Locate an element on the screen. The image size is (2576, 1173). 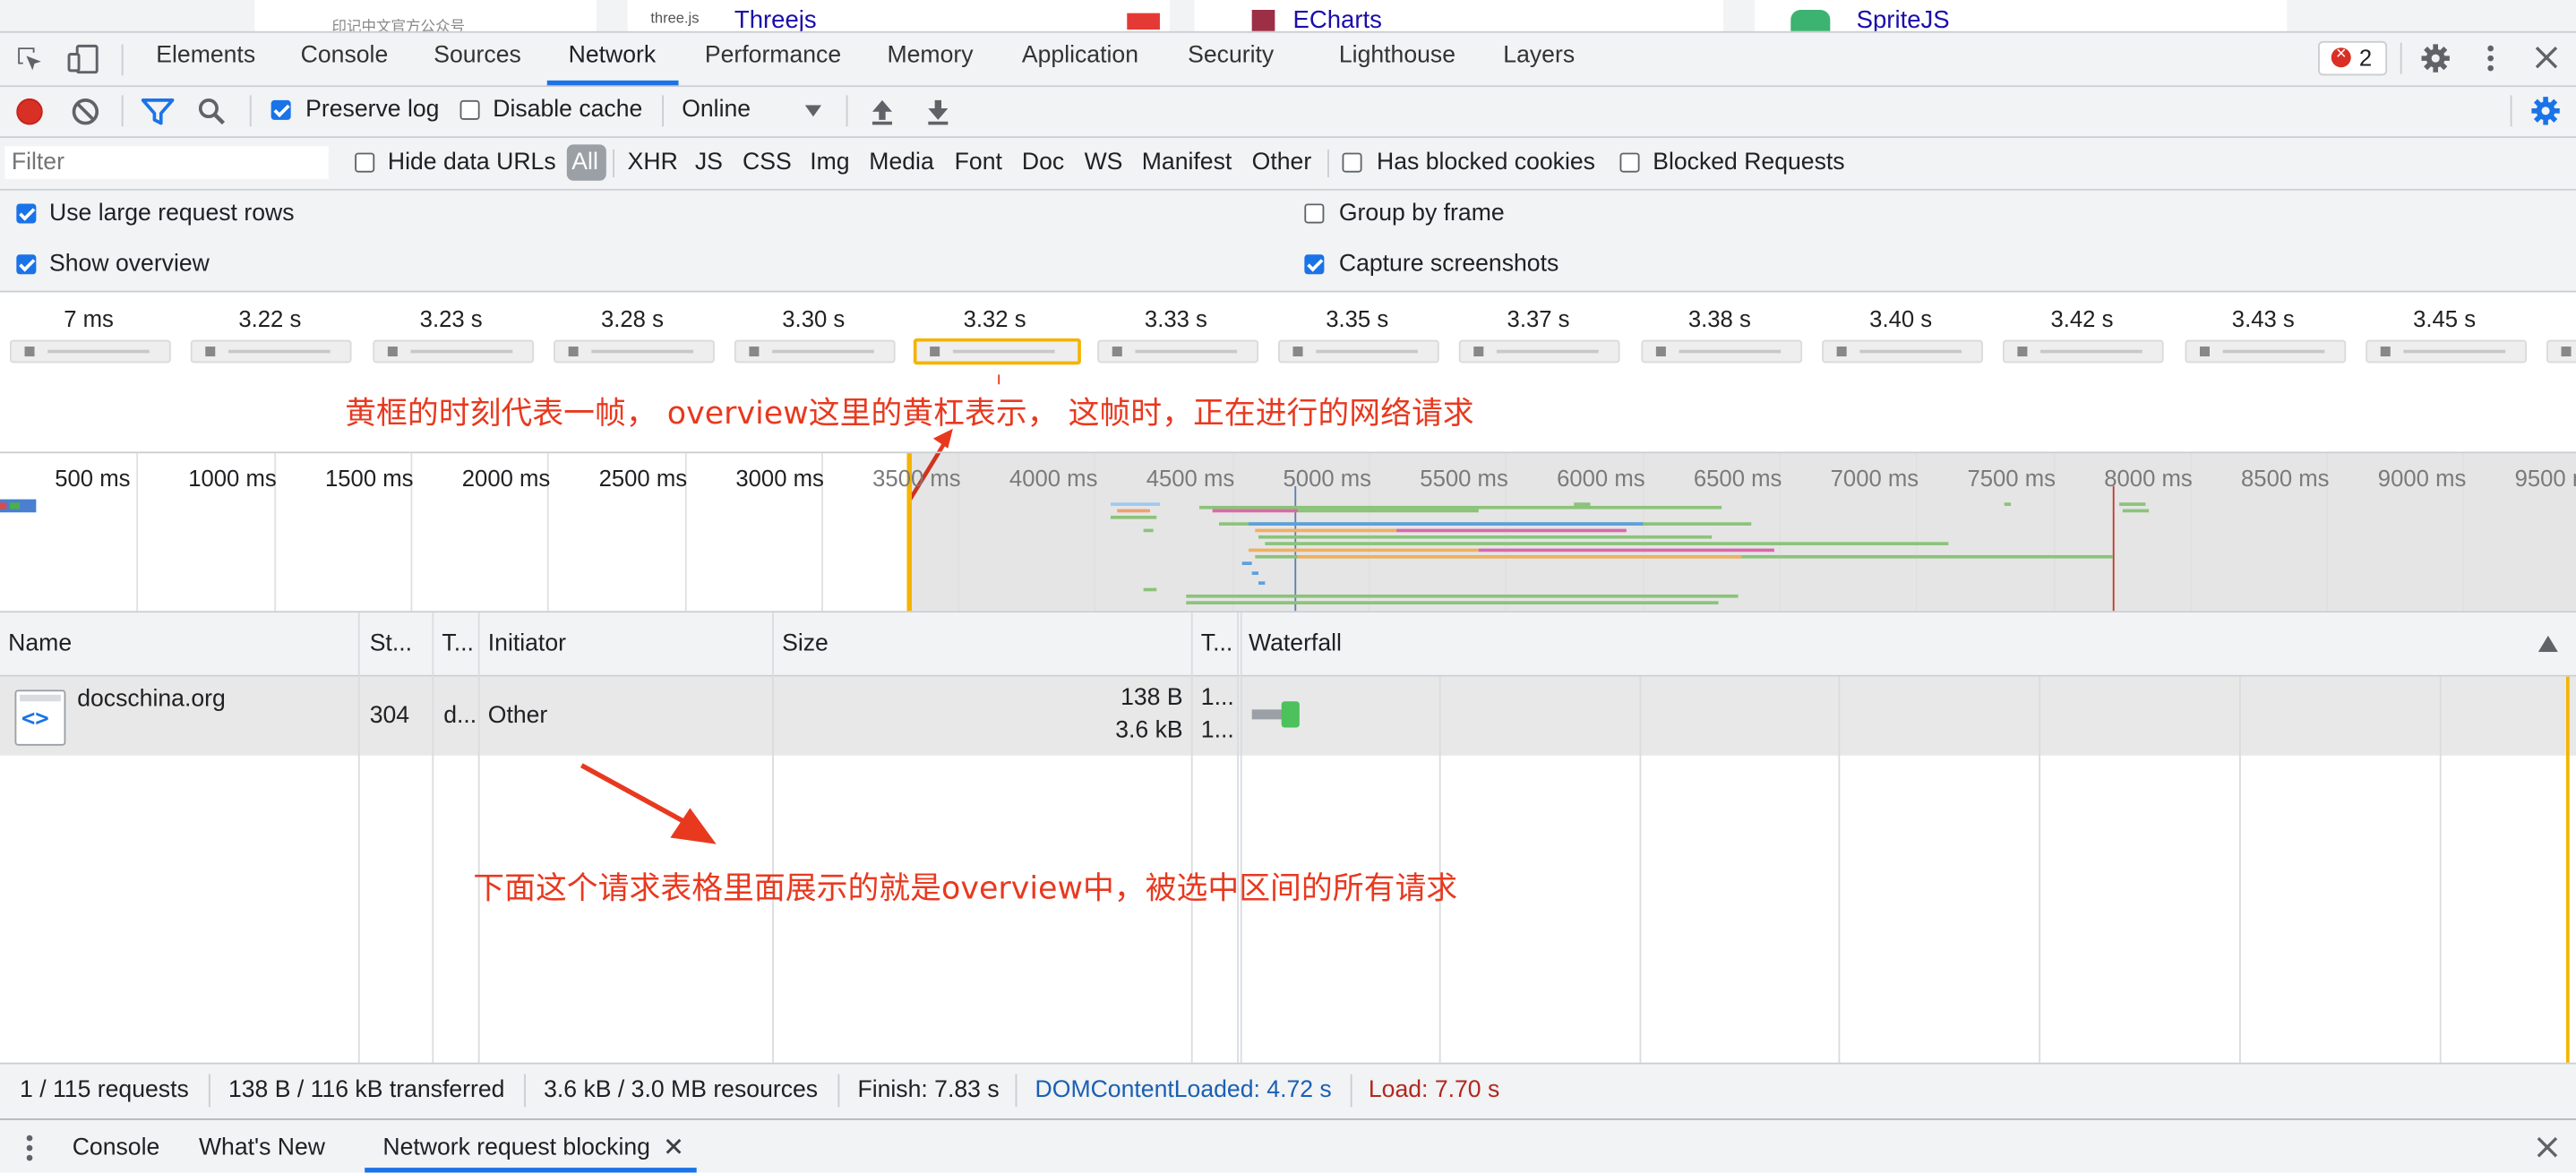
type-filter-css: CSS is located at coordinates (767, 163).